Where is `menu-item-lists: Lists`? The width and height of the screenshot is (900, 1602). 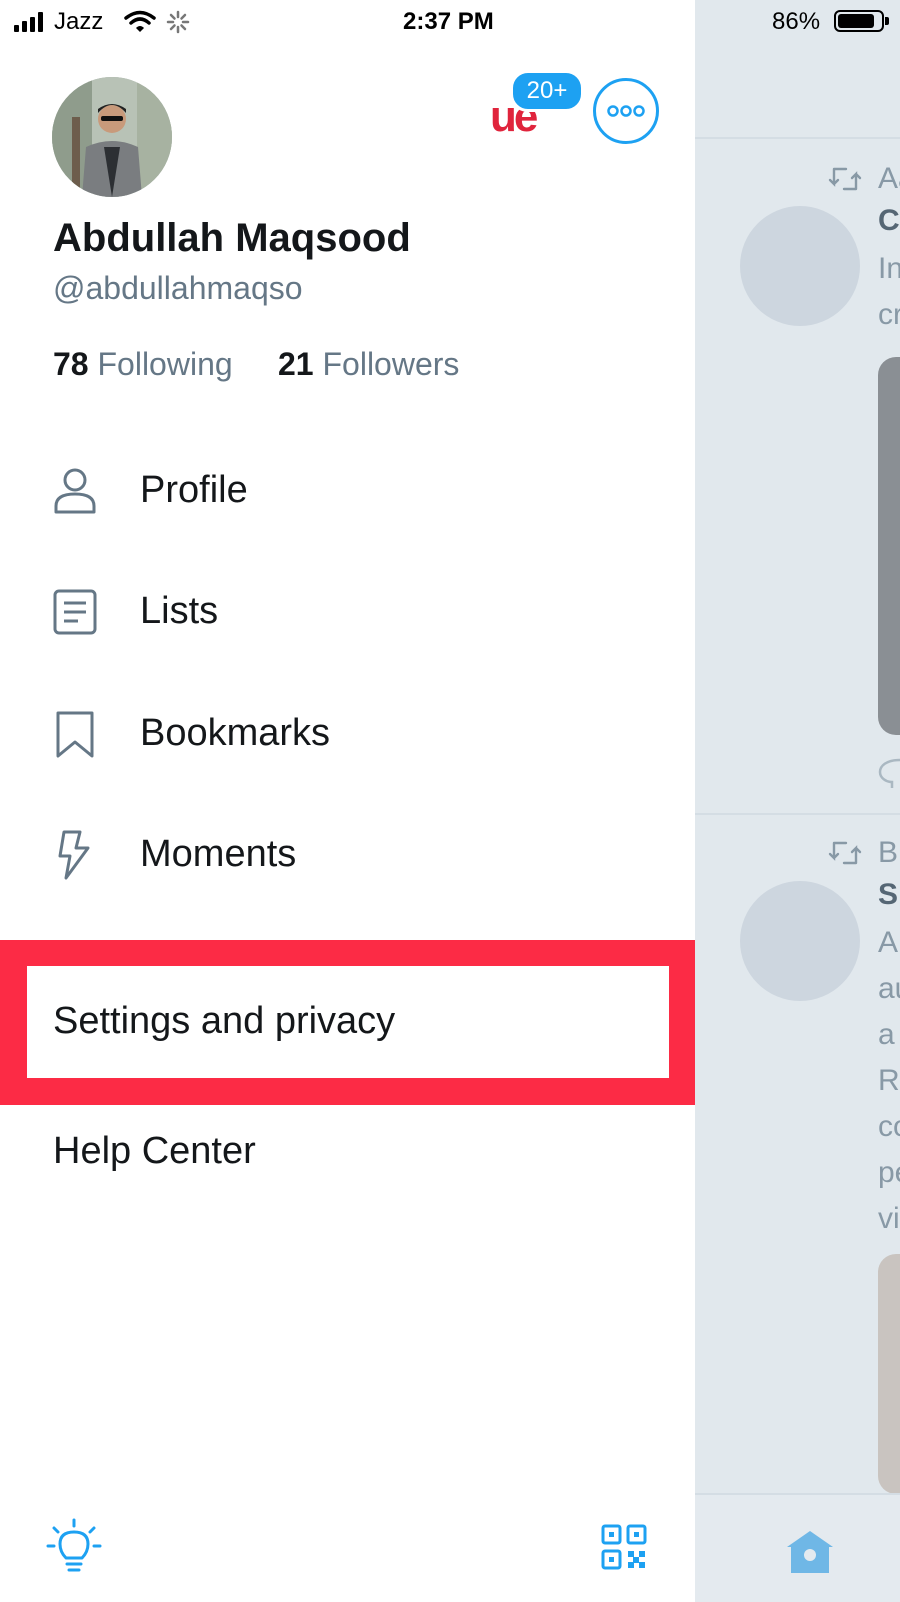
menu-item-lists: Lists is located at coordinates (347, 612).